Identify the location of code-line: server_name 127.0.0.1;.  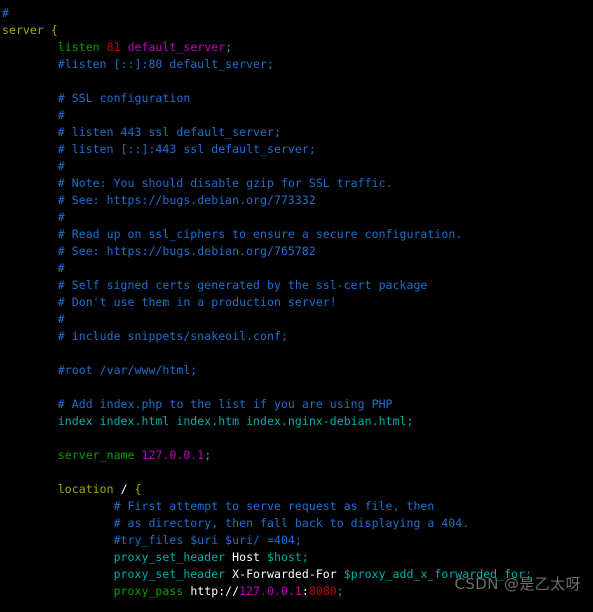
(297, 455).